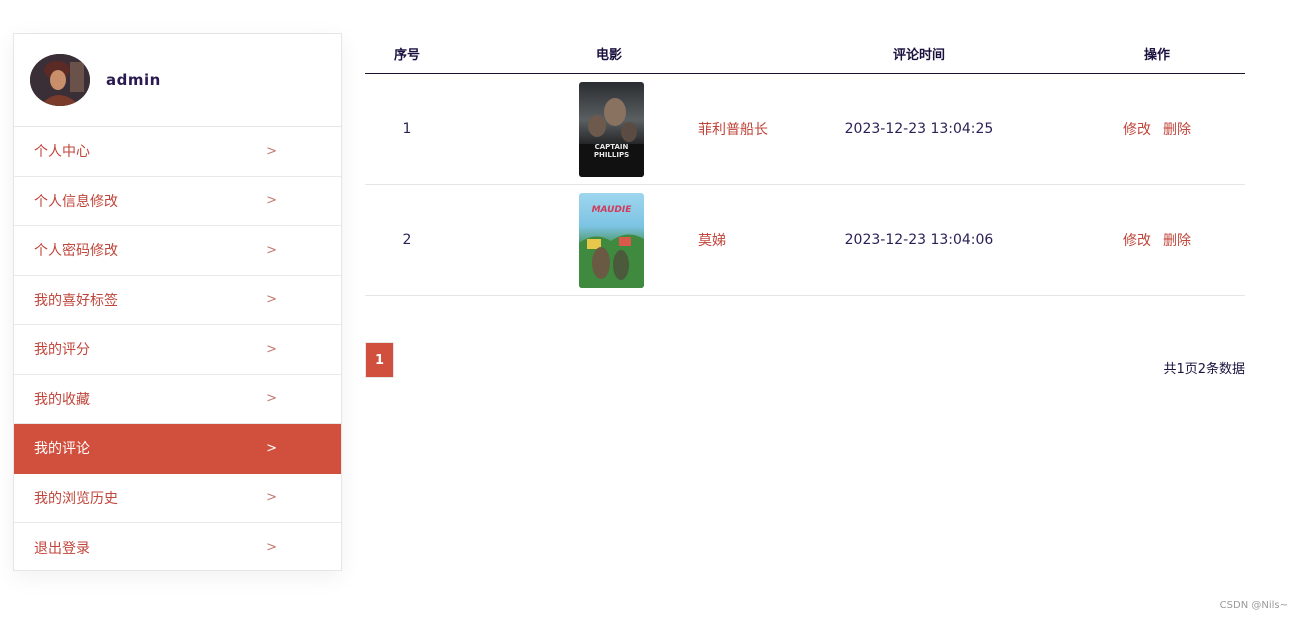  I want to click on movie-cell: MAUDIE 莫娣, so click(609, 240).